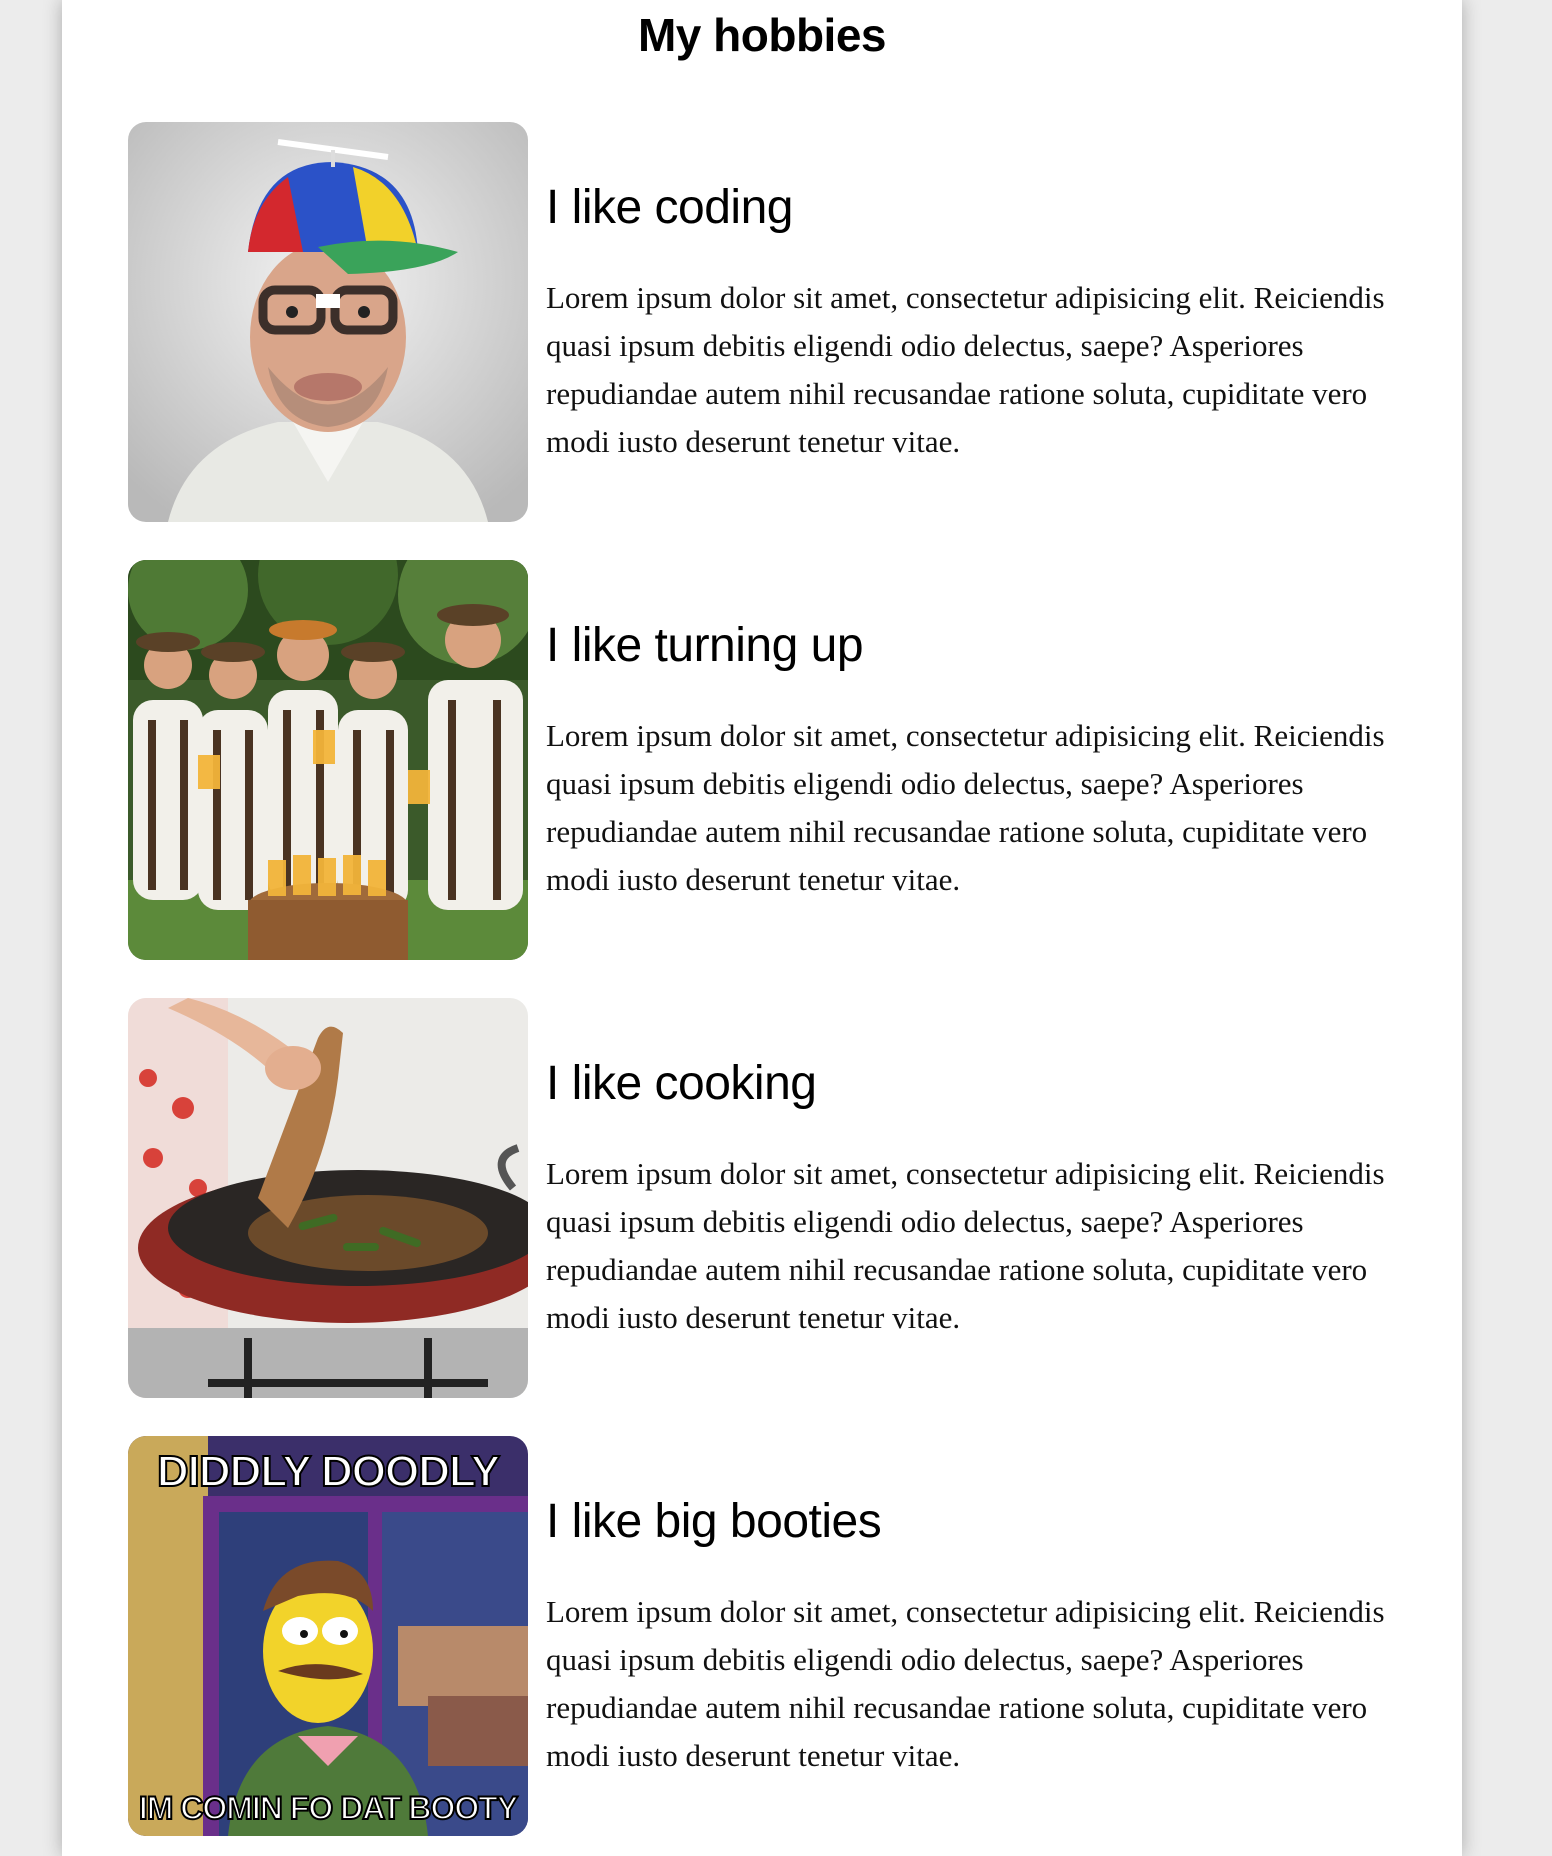 This screenshot has width=1552, height=1856. I want to click on hobby-image-cooking, so click(328, 1198).